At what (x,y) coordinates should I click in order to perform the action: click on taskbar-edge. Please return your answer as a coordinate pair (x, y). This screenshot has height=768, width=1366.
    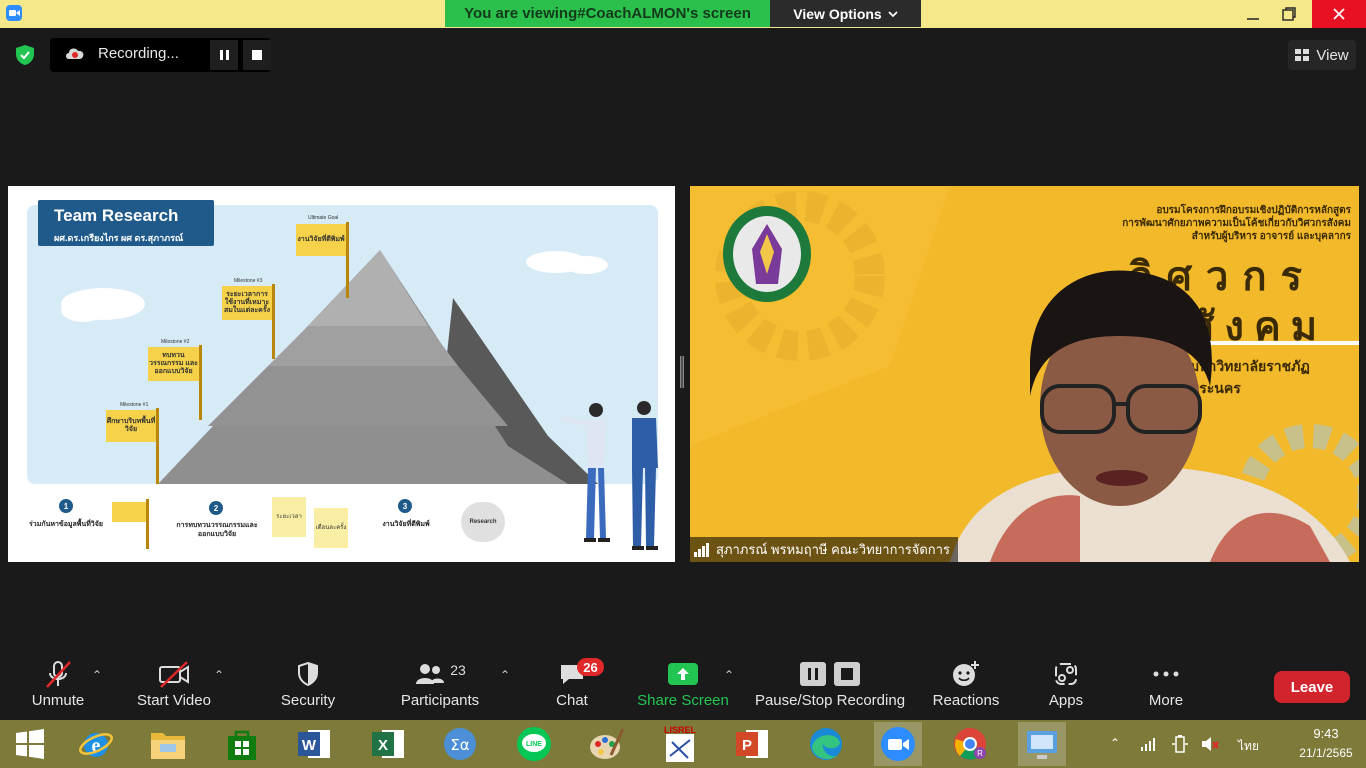
    Looking at the image, I should click on (826, 744).